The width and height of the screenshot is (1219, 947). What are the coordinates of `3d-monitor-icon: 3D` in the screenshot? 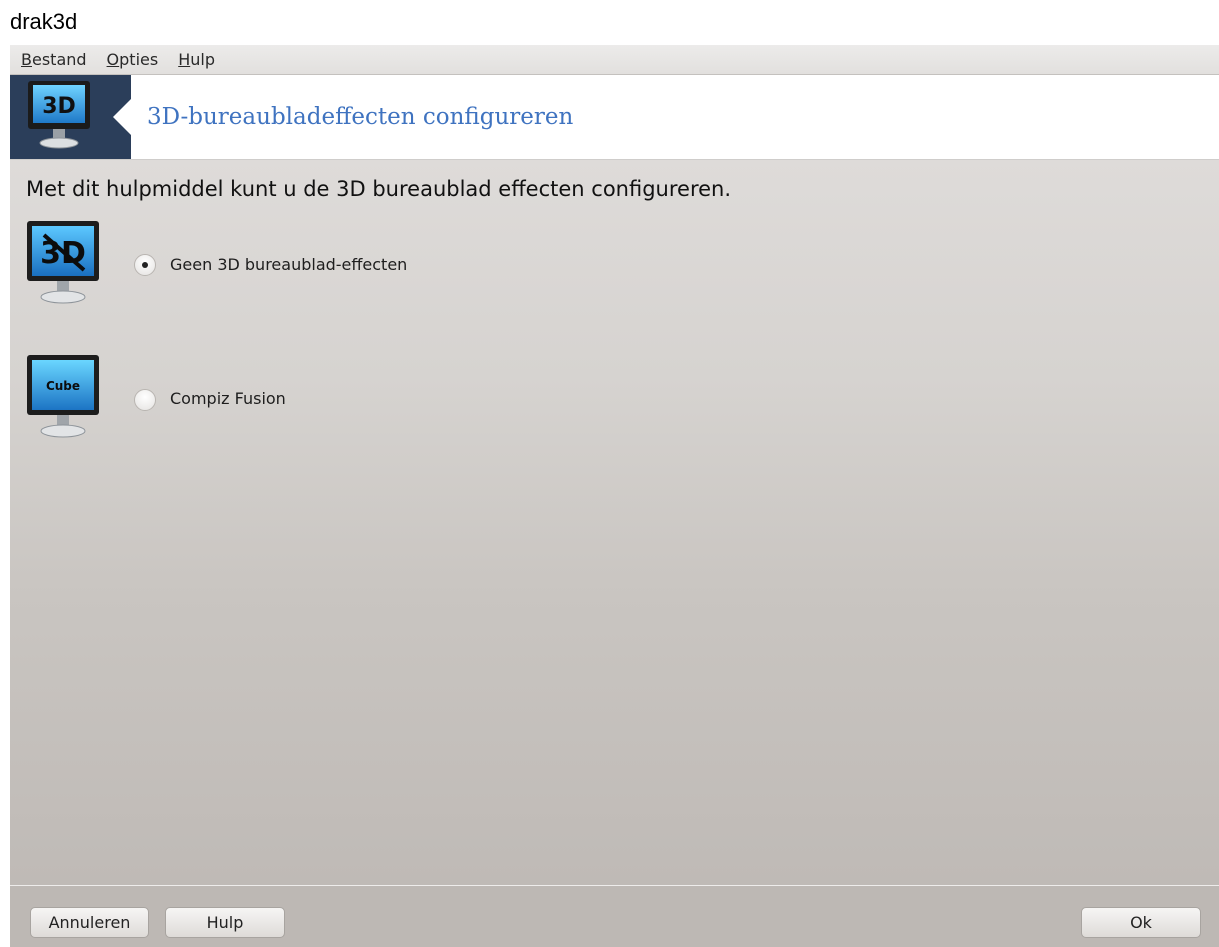 It's located at (59, 115).